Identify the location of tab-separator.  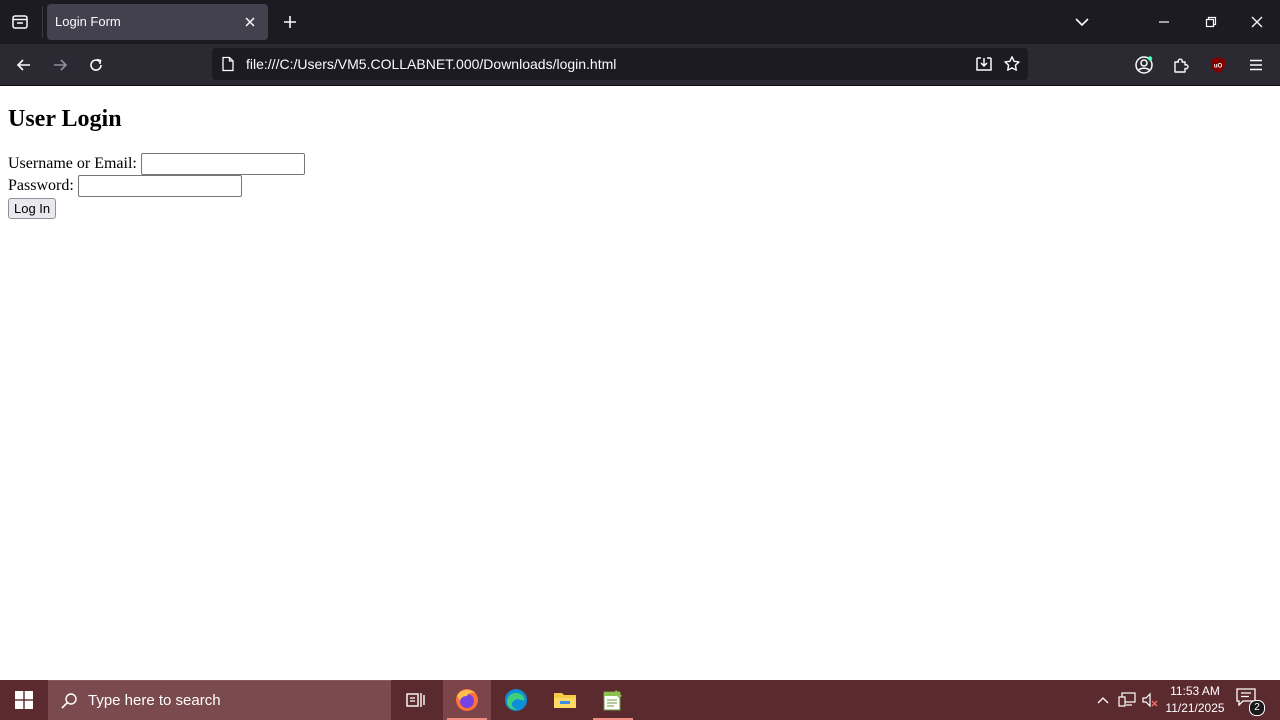
(42, 22).